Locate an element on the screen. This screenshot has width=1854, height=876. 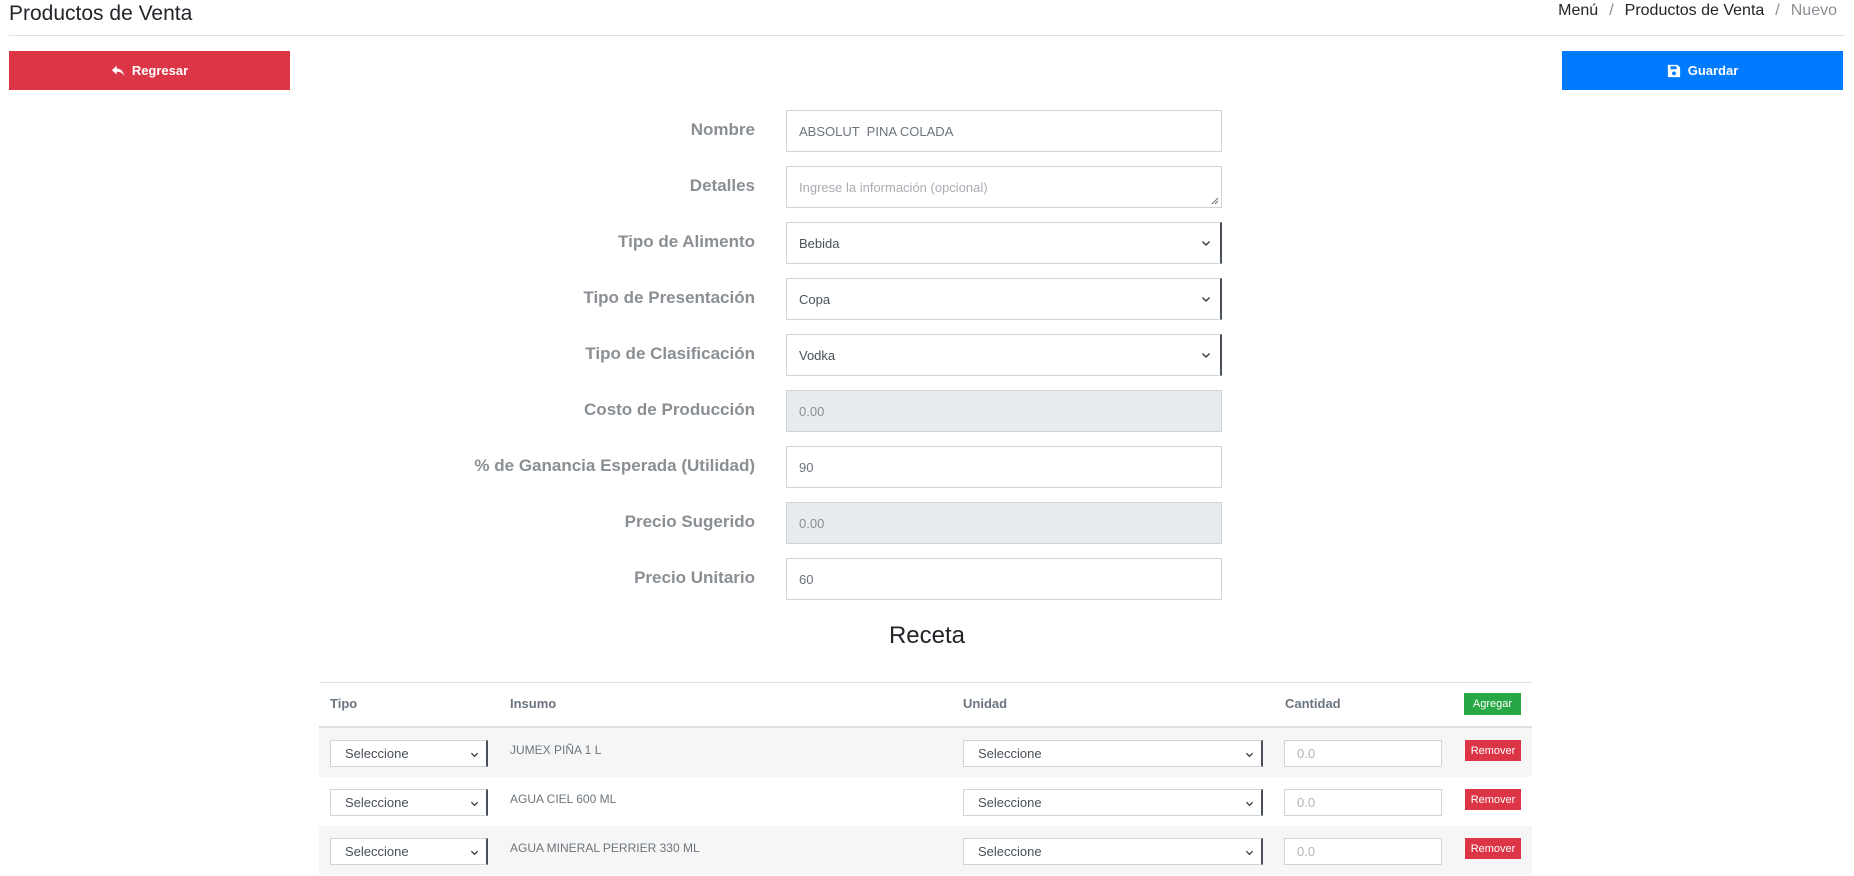
column-header-insumo: Insumo is located at coordinates (533, 703).